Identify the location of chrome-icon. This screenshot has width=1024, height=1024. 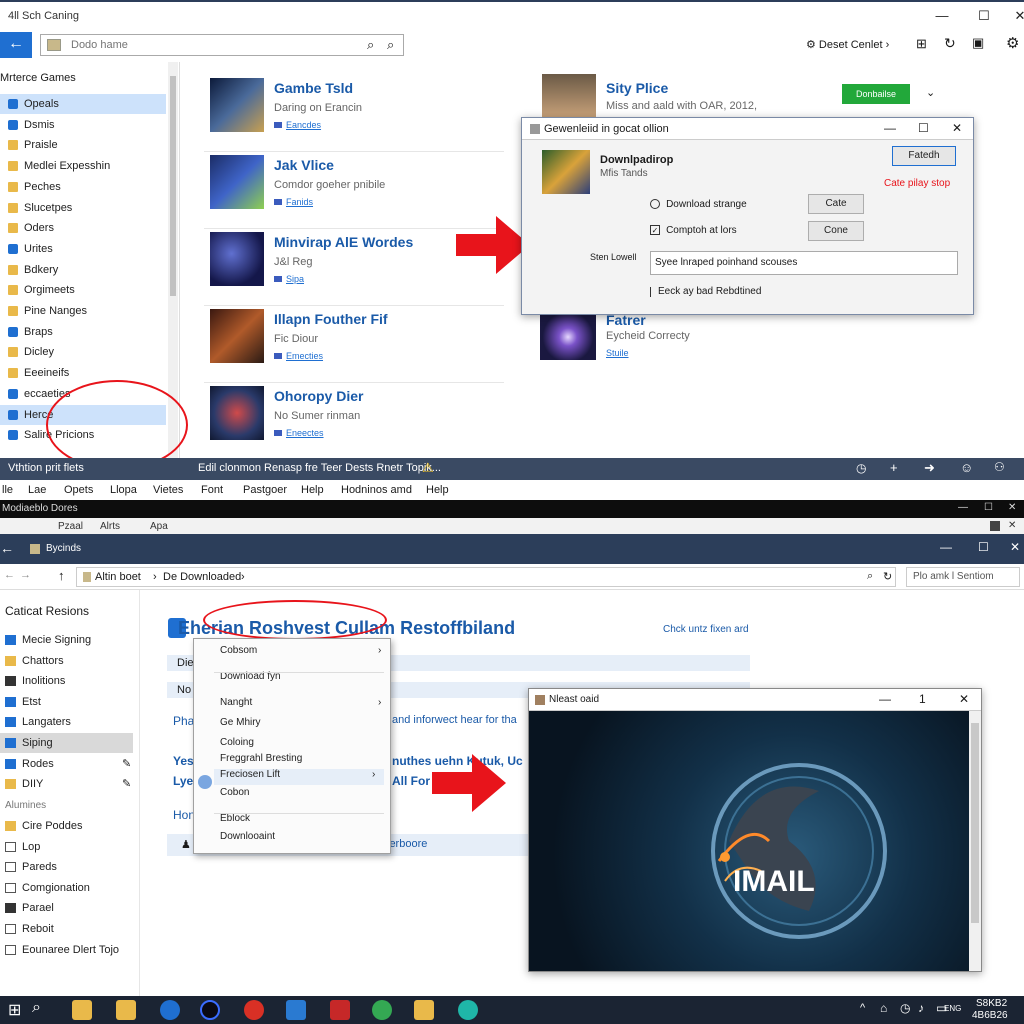
(382, 1010).